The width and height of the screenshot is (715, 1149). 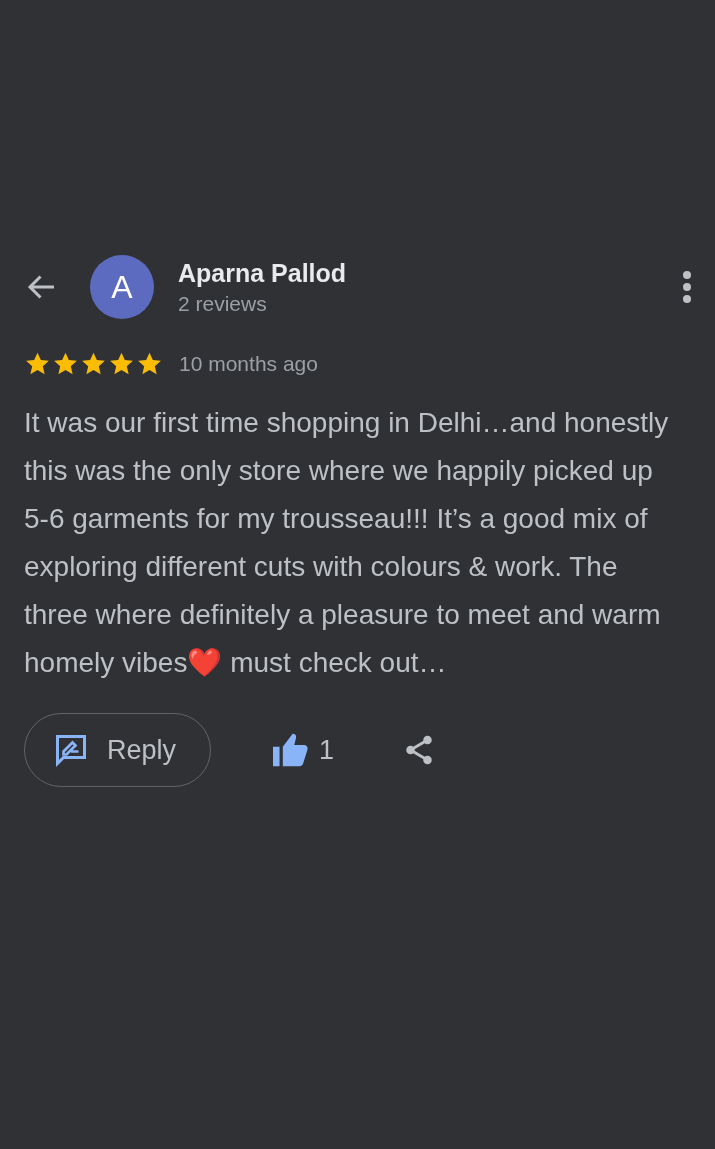 I want to click on review-time: 10 months ago, so click(x=248, y=364).